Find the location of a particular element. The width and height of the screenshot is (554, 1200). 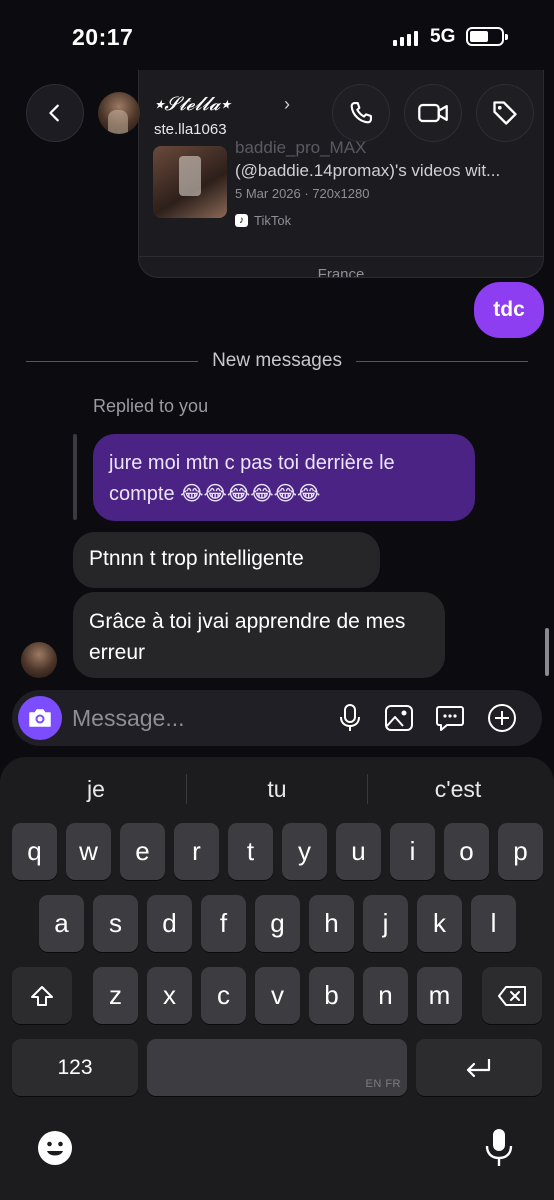

contact-username: ste.lla1063 is located at coordinates (190, 129).